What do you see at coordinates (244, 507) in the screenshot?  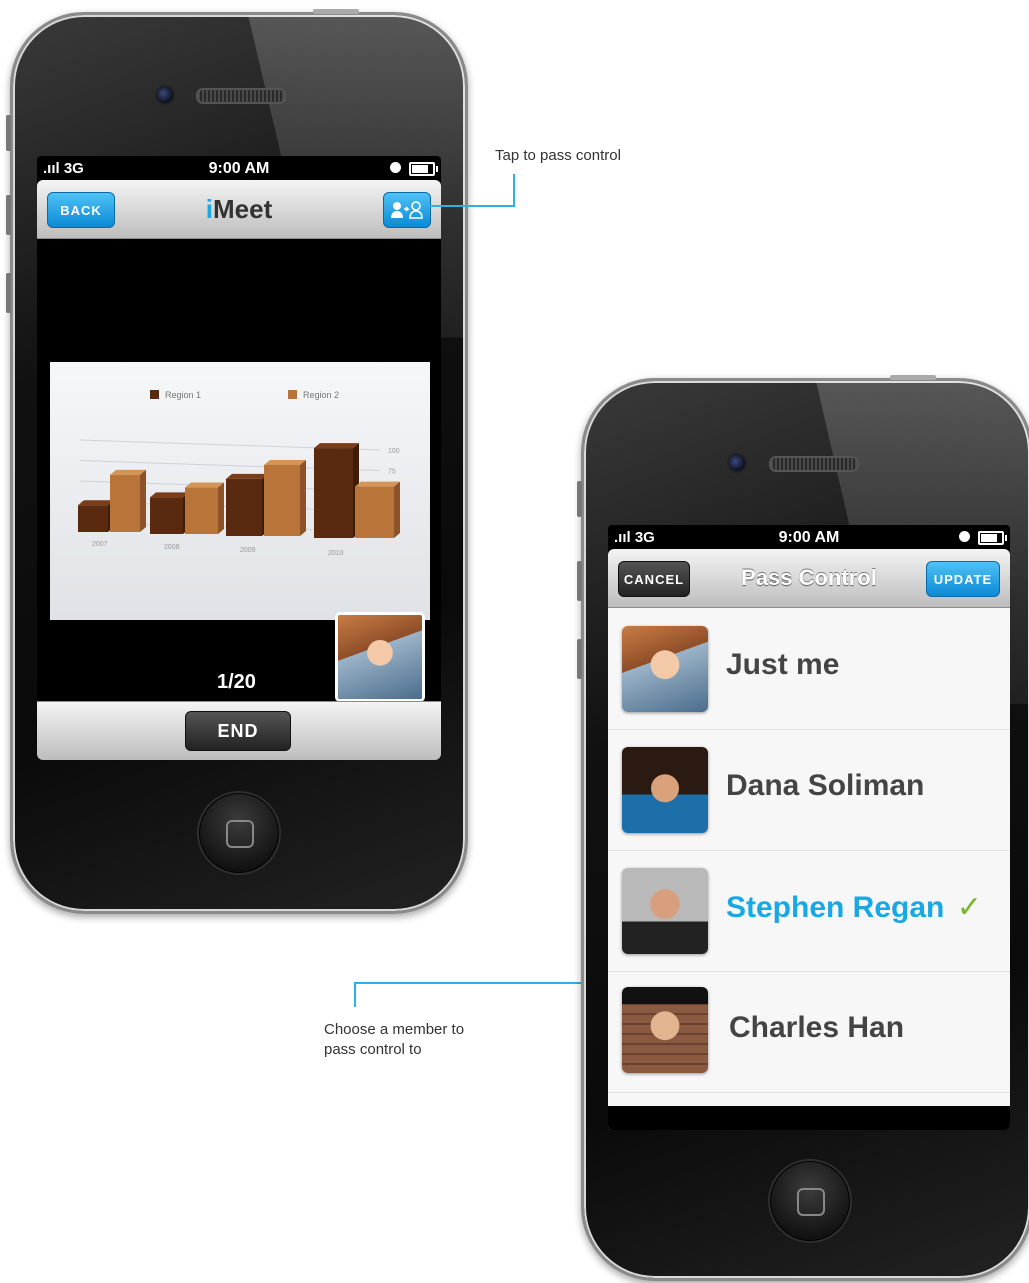 I see `bar-region-1-2009` at bounding box center [244, 507].